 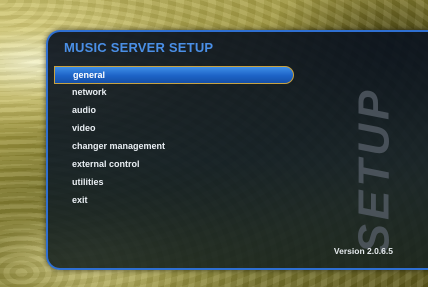 What do you see at coordinates (174, 183) in the screenshot?
I see `menu-item-utilities: utilities` at bounding box center [174, 183].